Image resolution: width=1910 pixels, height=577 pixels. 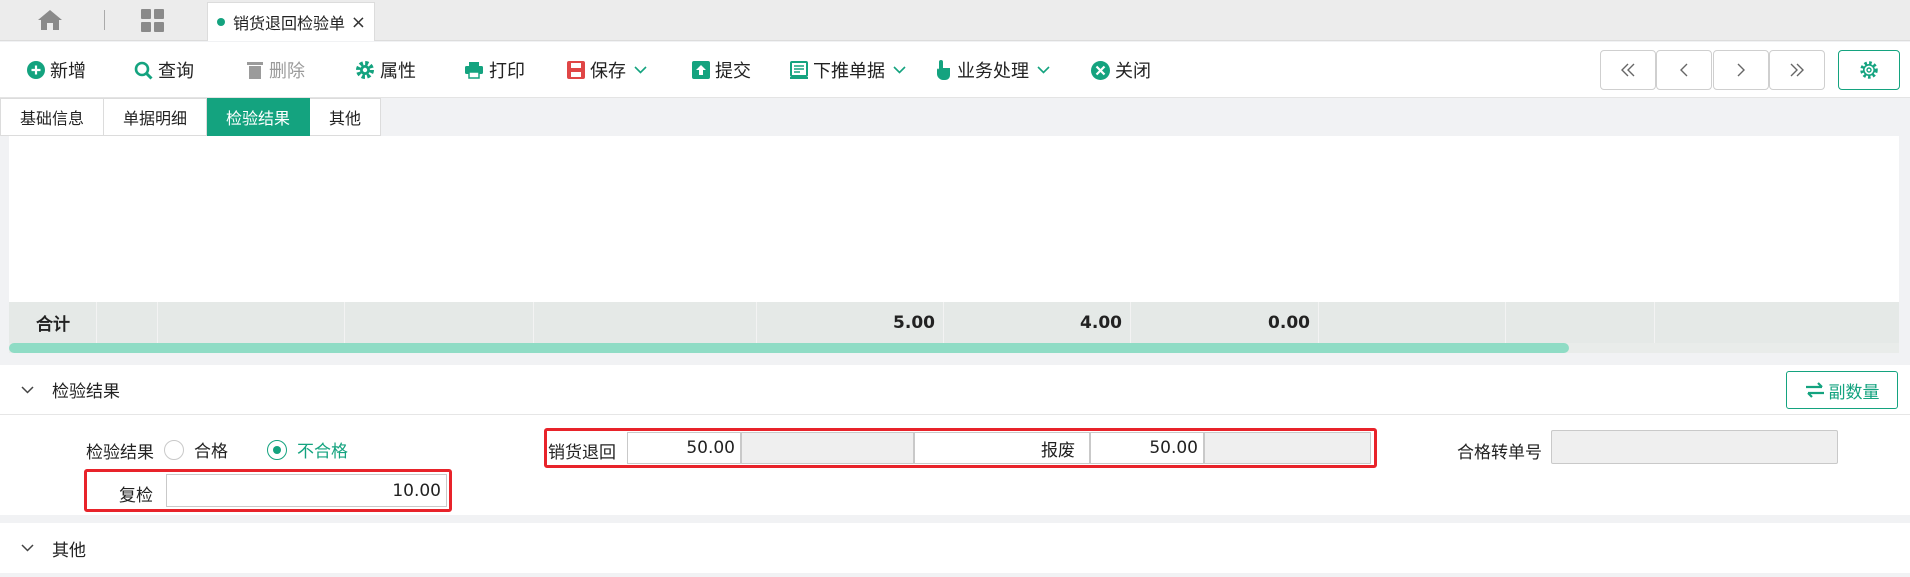 I want to click on result-label: 检验结果, so click(x=120, y=453).